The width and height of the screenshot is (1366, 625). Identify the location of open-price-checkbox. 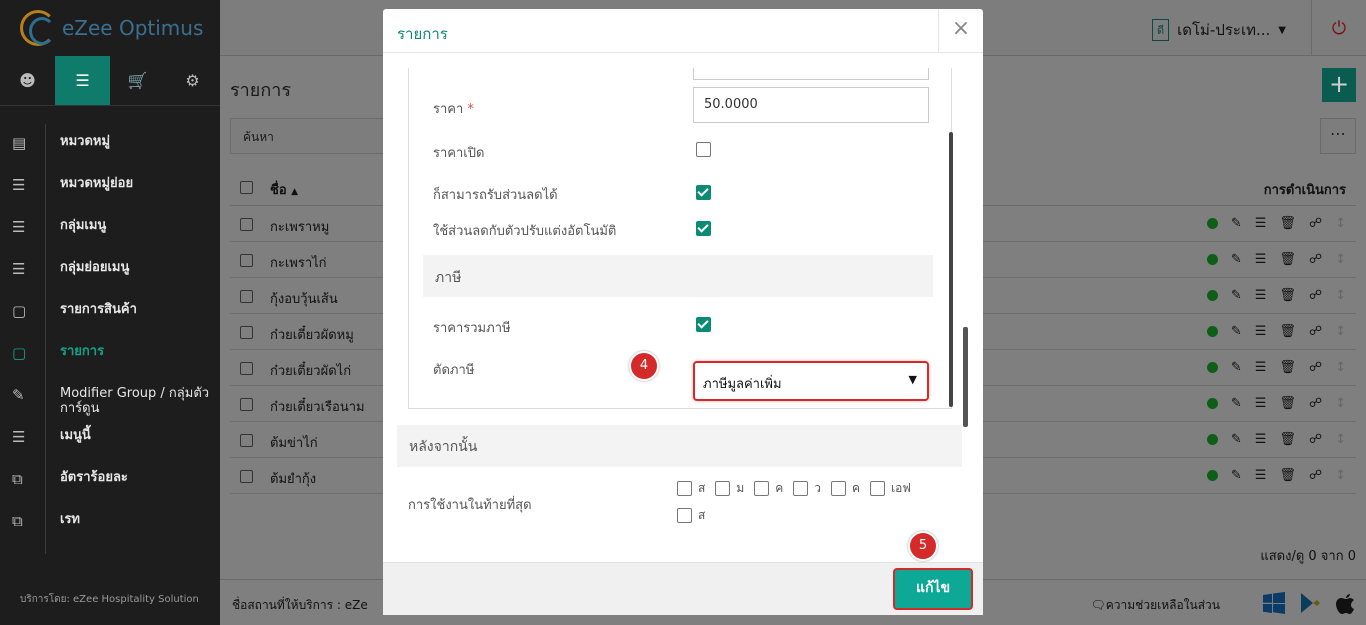
(703, 149).